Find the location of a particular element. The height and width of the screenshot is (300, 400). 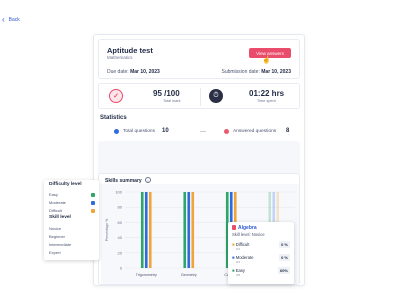

due-date: Due date: Mar 10, 2023 is located at coordinates (133, 72).